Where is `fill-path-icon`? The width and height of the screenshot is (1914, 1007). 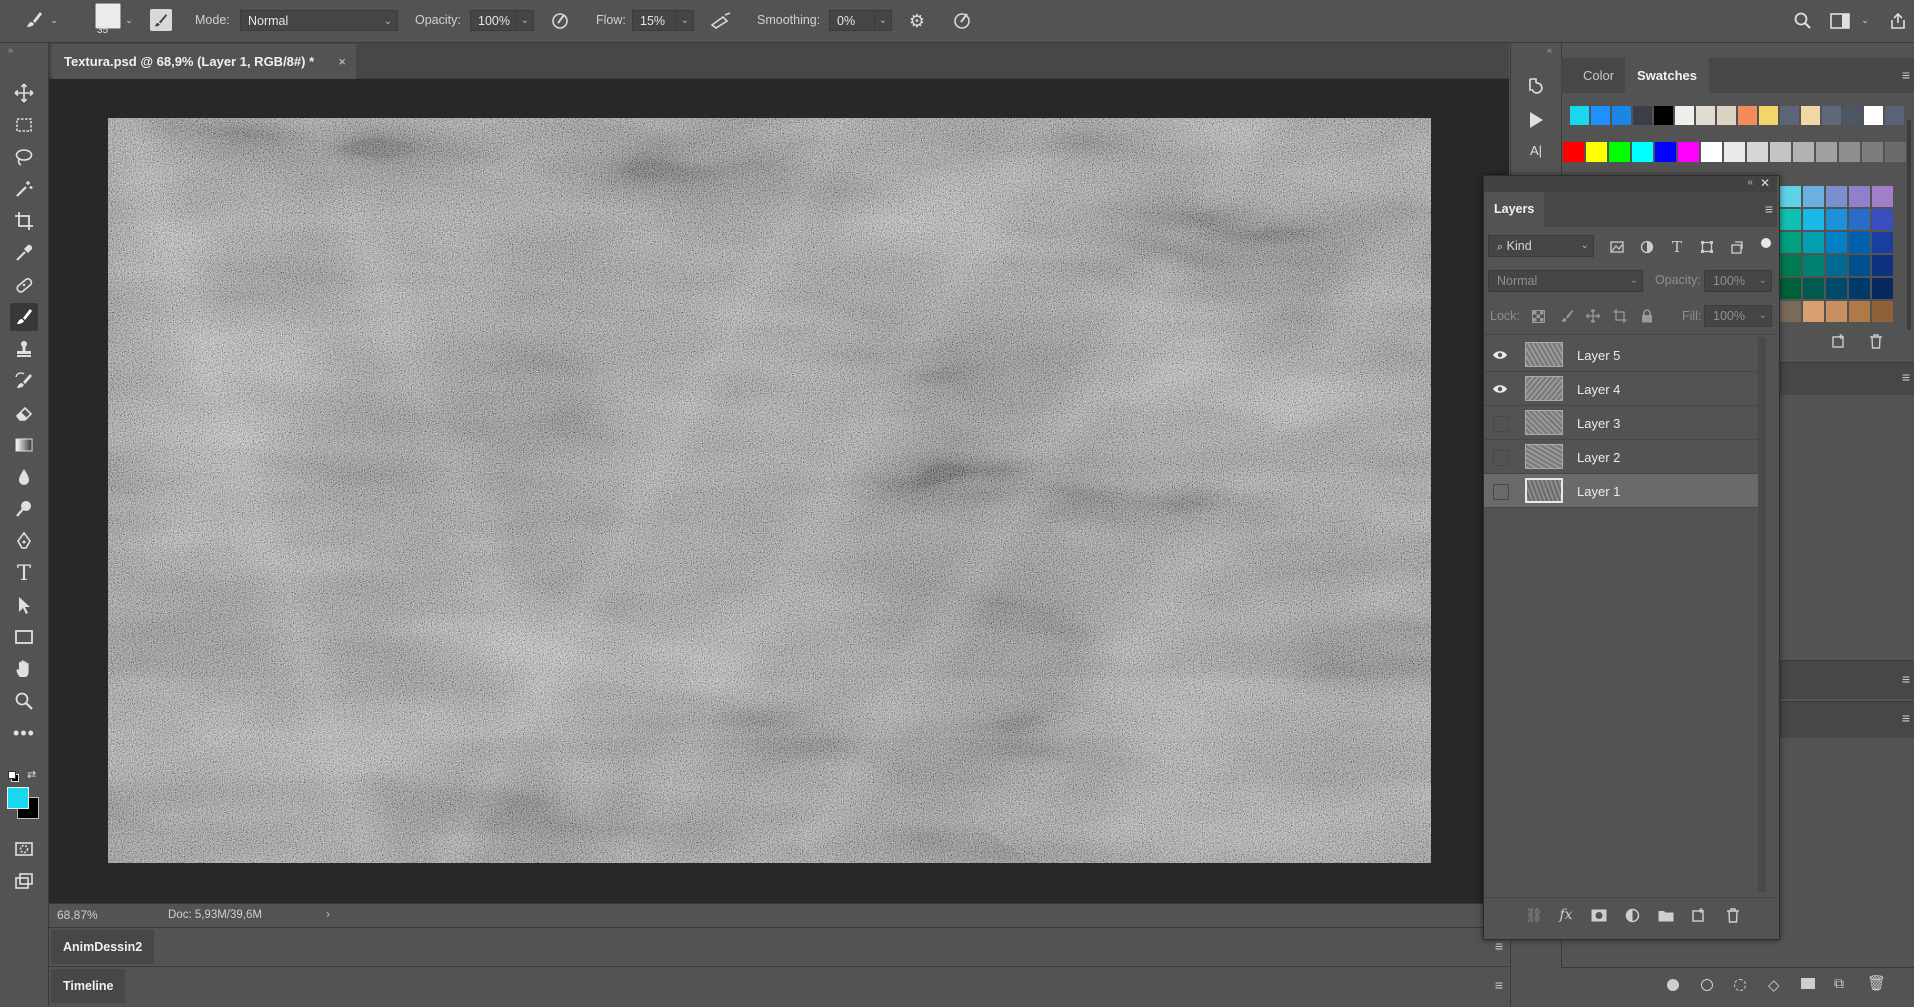
fill-path-icon is located at coordinates (1673, 985).